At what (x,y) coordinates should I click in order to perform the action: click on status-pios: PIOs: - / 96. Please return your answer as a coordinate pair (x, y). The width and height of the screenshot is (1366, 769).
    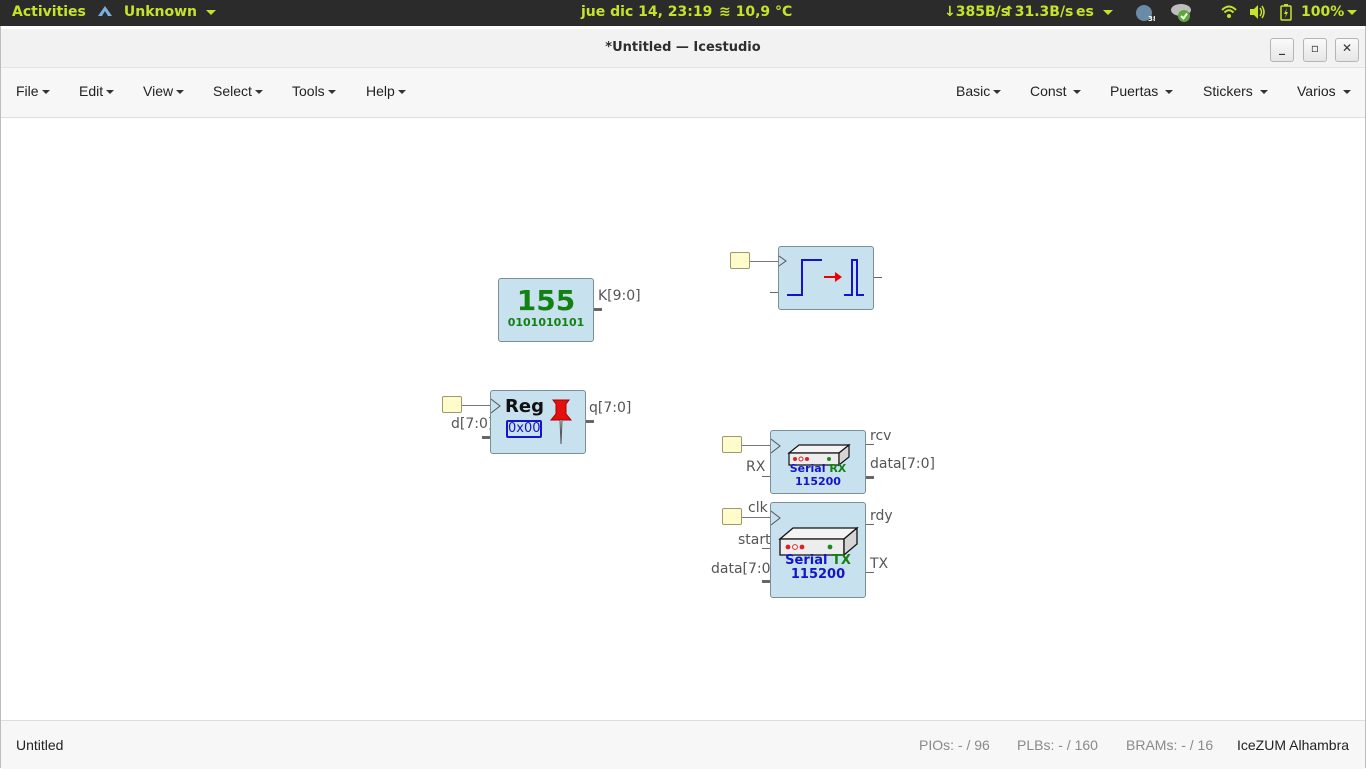
    Looking at the image, I should click on (954, 745).